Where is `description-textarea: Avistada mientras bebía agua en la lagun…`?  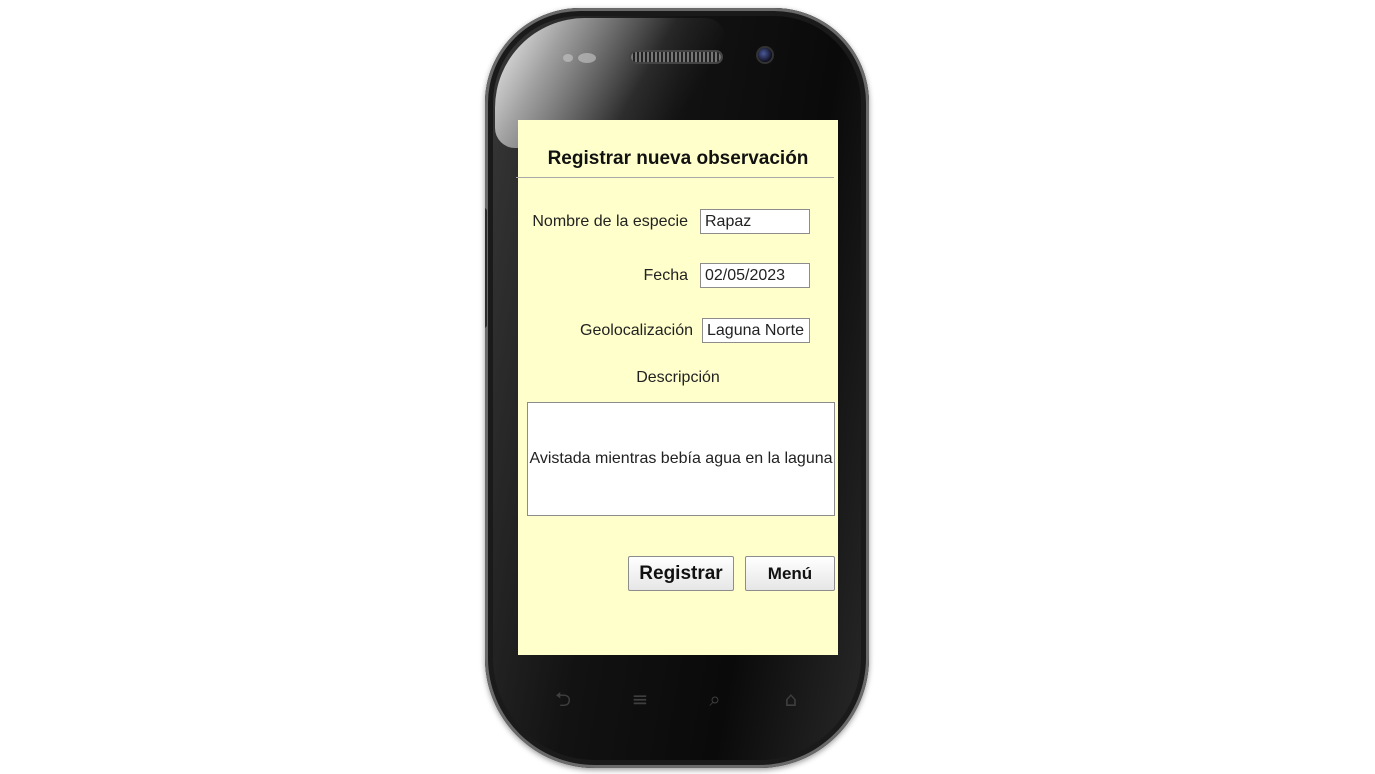
description-textarea: Avistada mientras bebía agua en la lagun… is located at coordinates (681, 459).